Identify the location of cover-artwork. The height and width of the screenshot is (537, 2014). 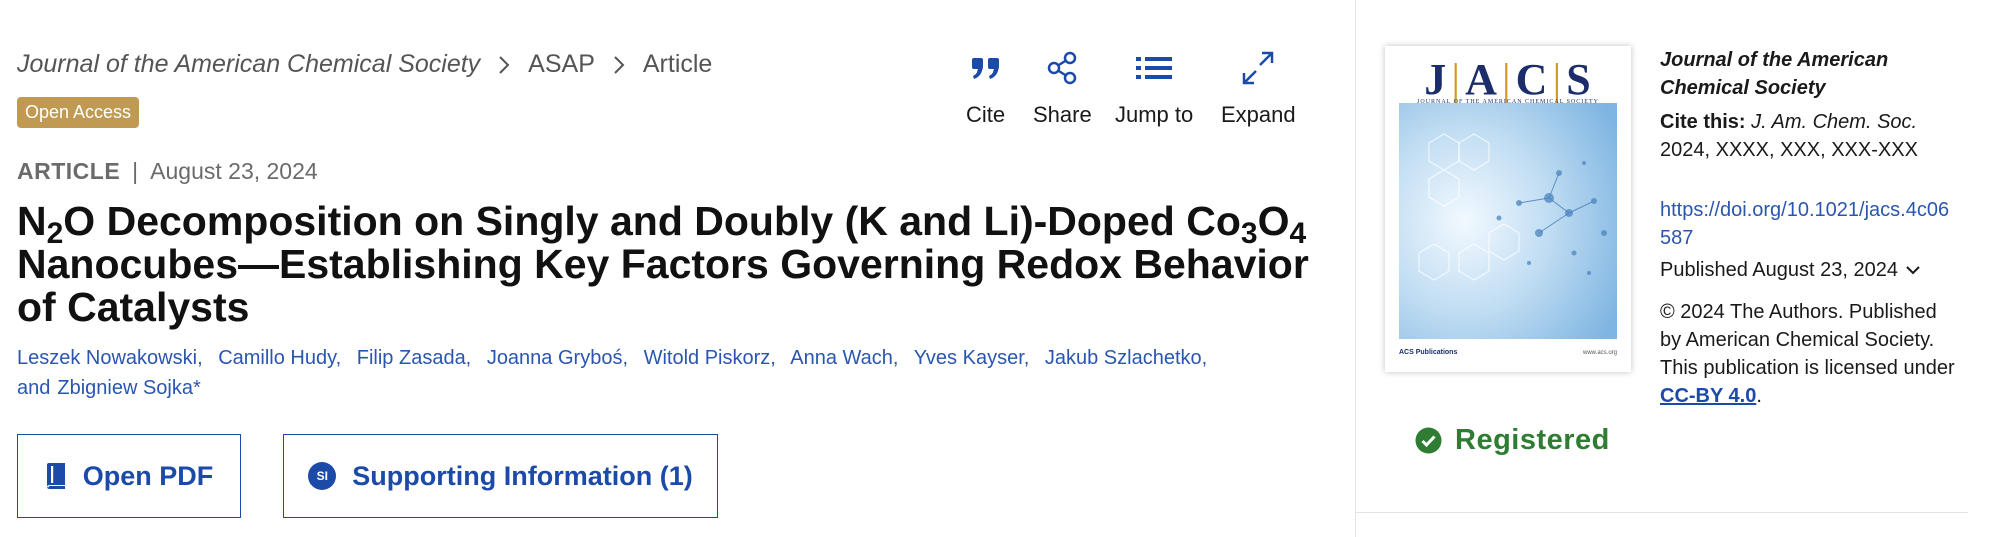
(1508, 221).